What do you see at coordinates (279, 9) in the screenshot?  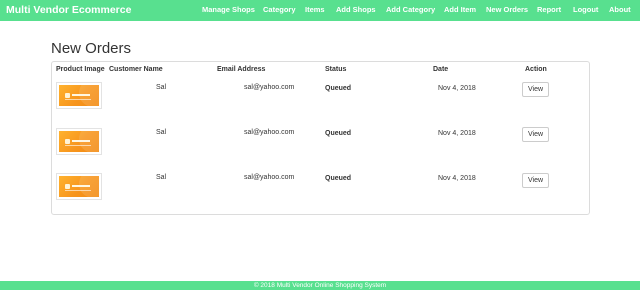 I see `nav-category: Category` at bounding box center [279, 9].